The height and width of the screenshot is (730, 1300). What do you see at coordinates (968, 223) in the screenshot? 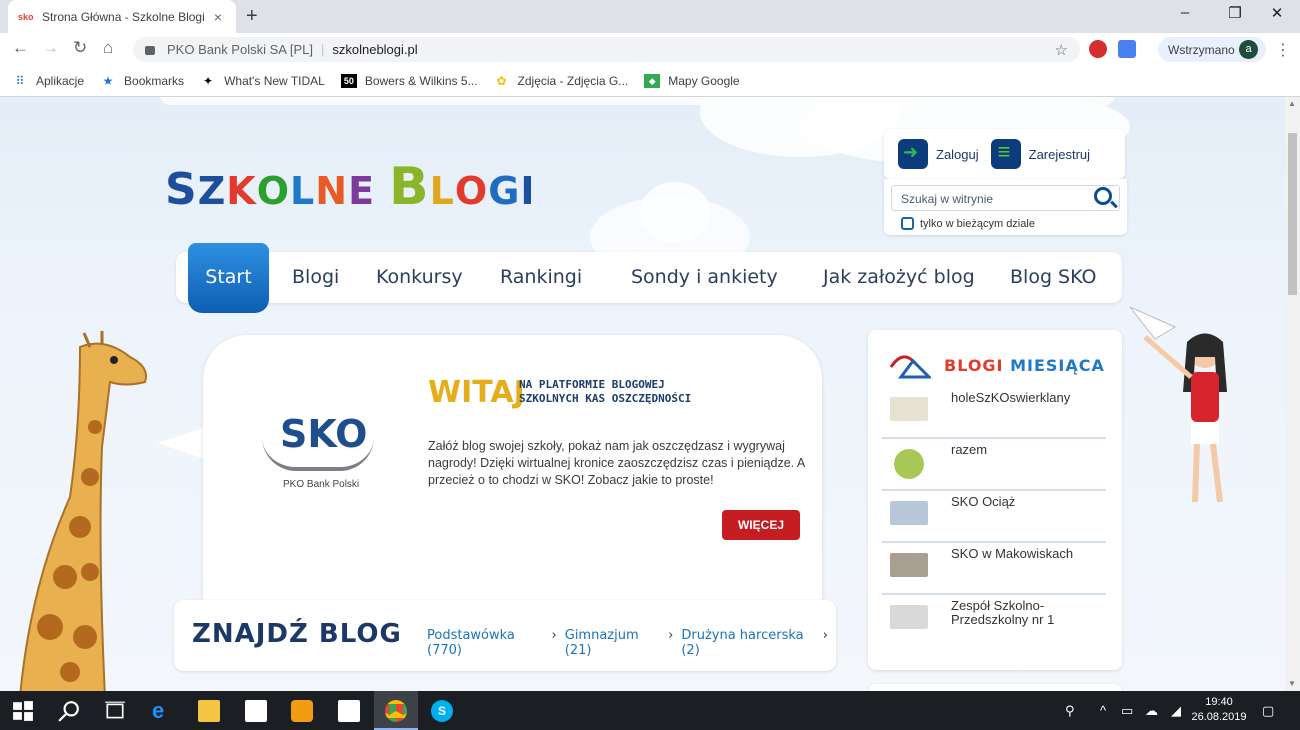
I see `search-scope-checkbox: tylko w bieżącym dziale` at bounding box center [968, 223].